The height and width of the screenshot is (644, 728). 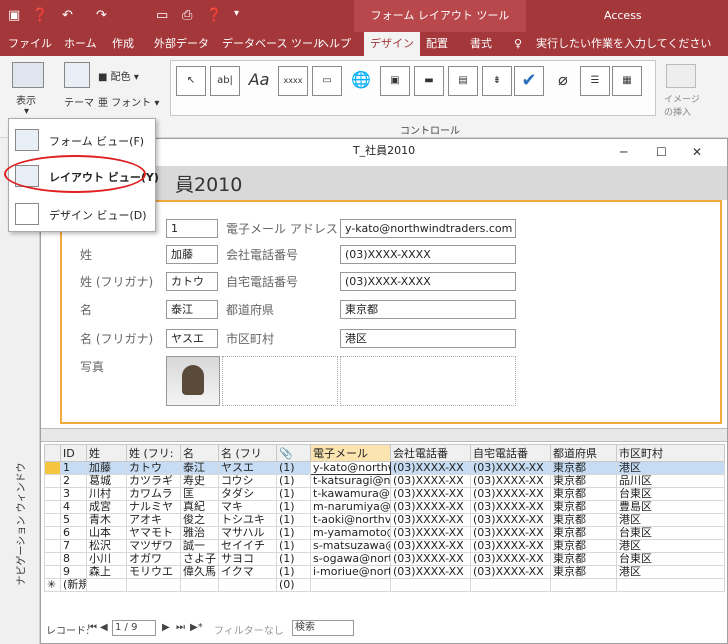 I want to click on table-cell: タダシ, so click(x=247, y=494).